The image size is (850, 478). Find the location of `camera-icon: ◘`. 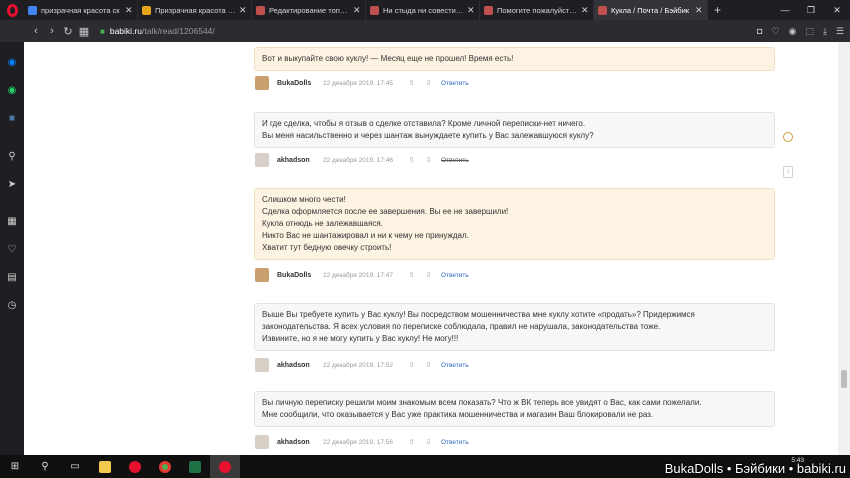

camera-icon: ◘ is located at coordinates (759, 31).